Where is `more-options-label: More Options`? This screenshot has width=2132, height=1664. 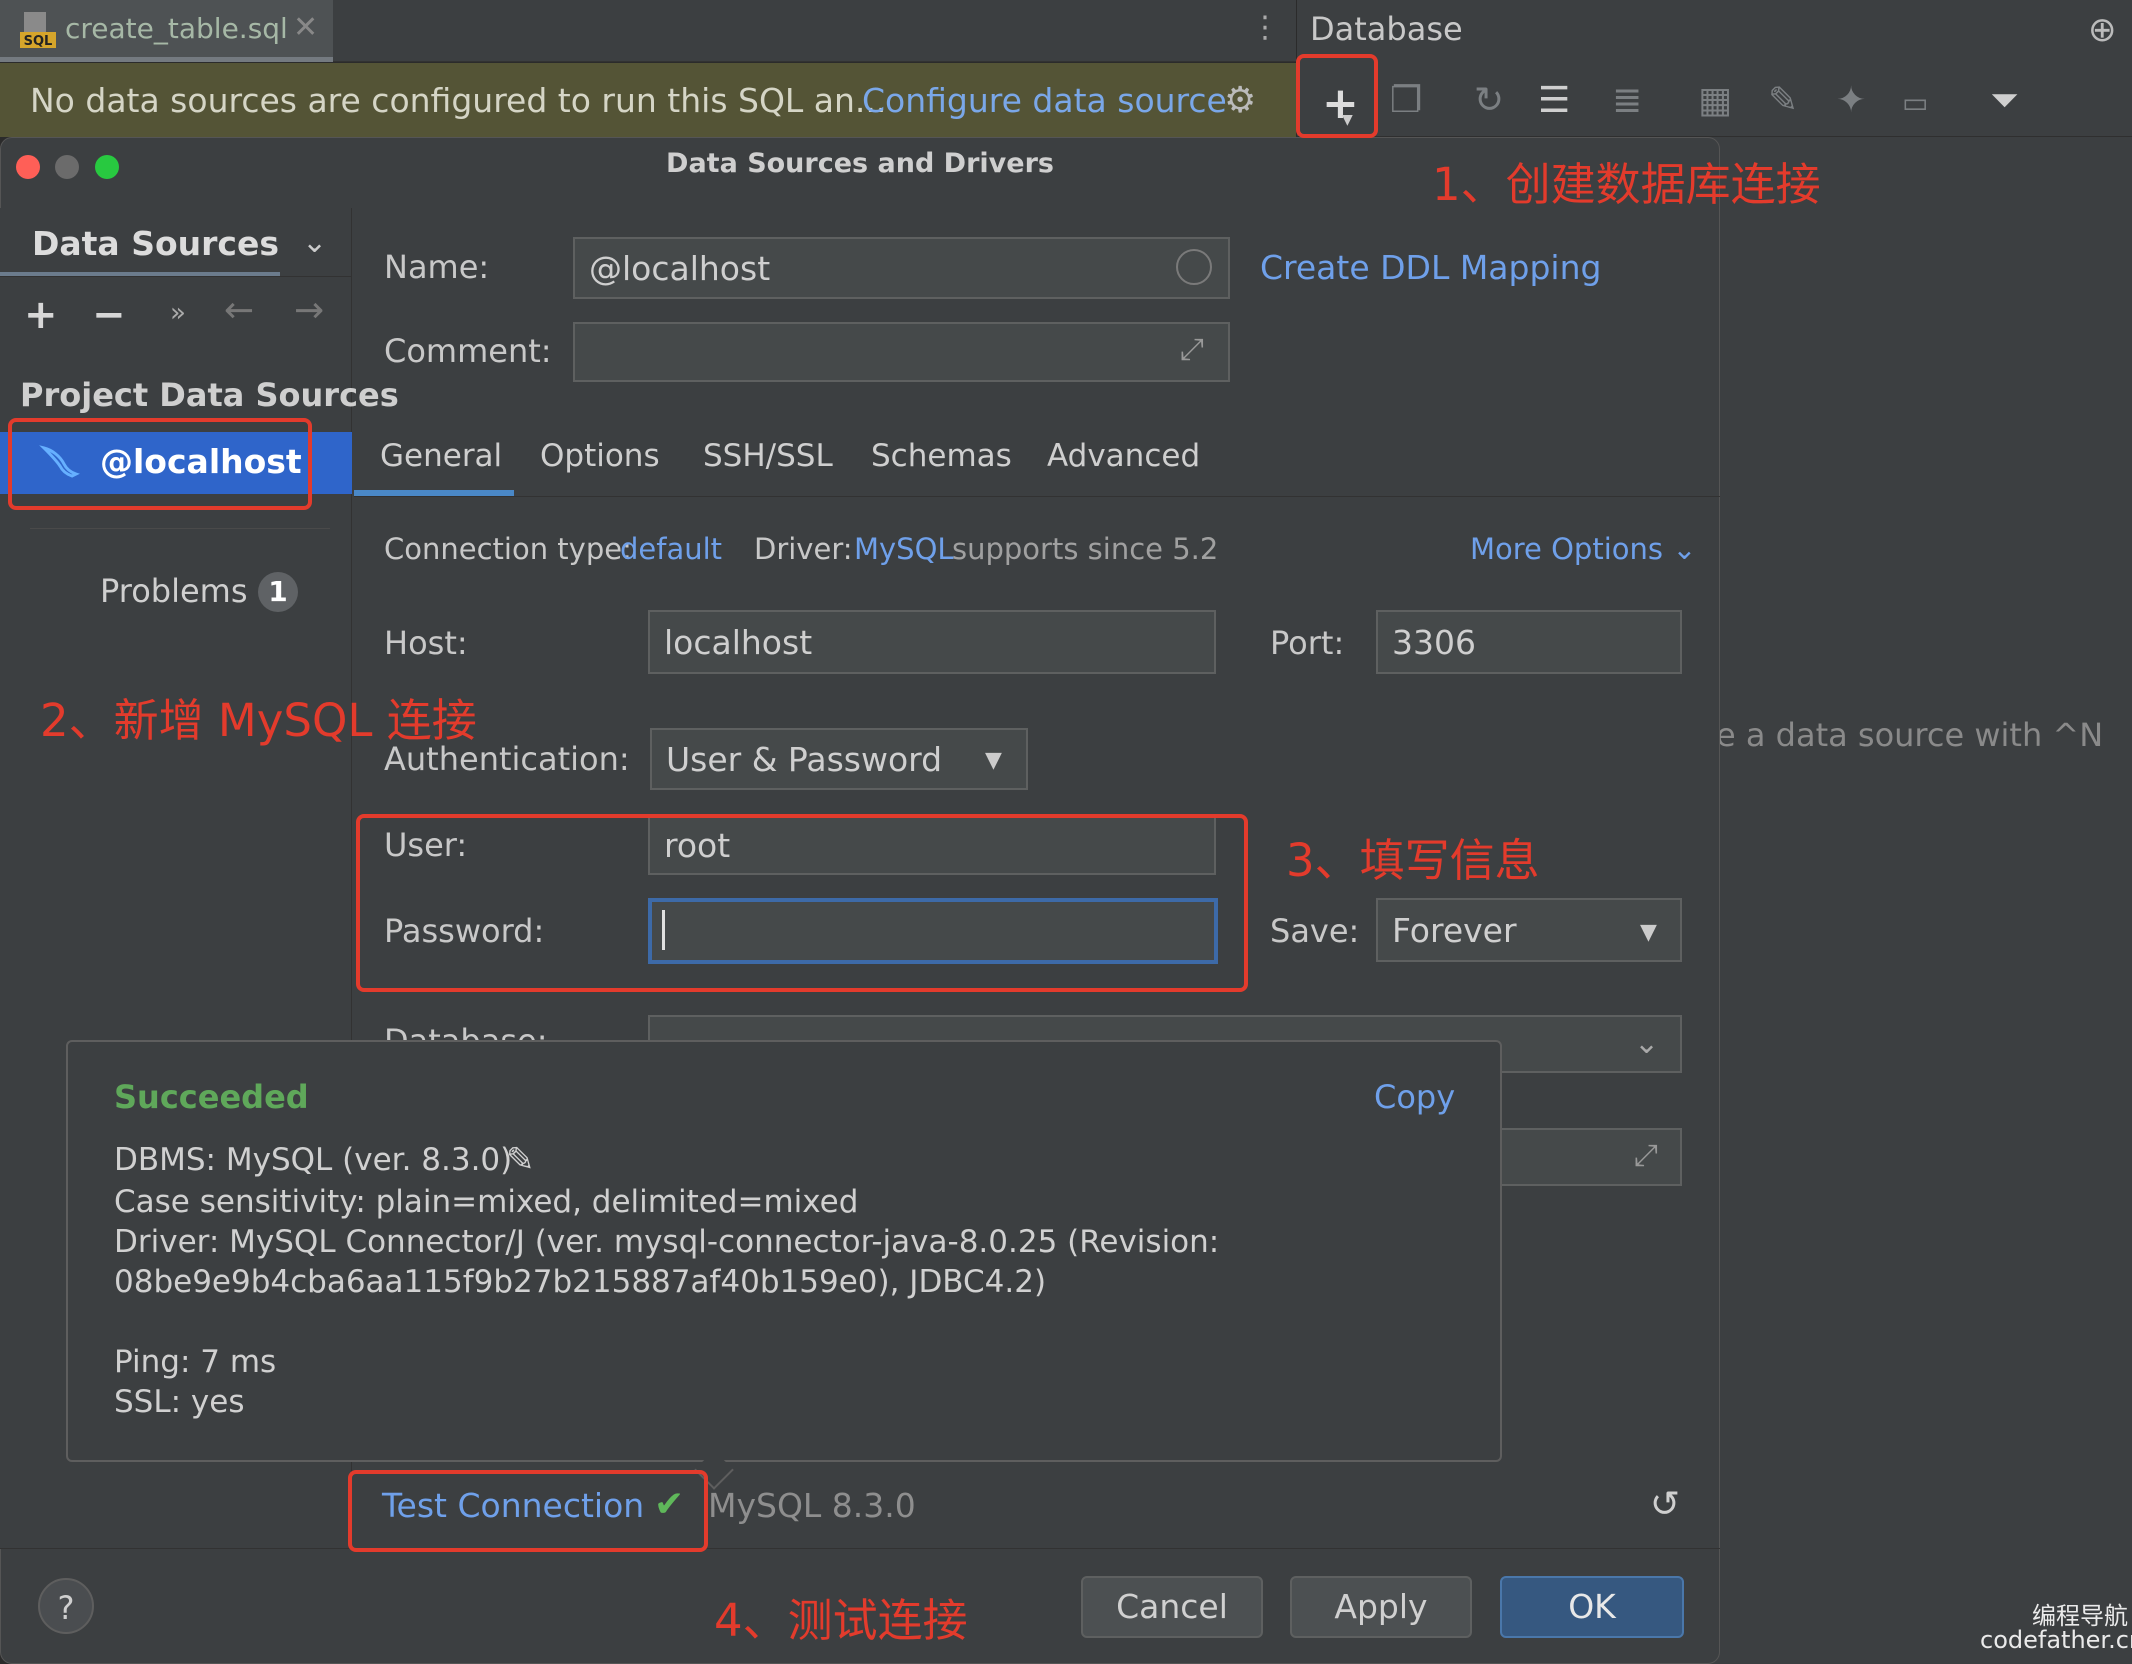 more-options-label: More Options is located at coordinates (1567, 549).